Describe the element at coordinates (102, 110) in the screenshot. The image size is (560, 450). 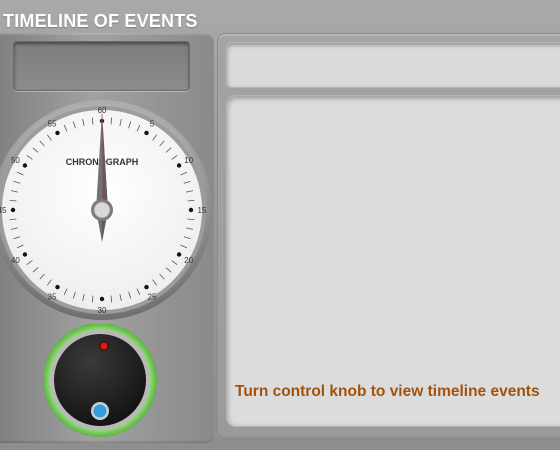
I see `gauge-scale-label: 60` at that location.